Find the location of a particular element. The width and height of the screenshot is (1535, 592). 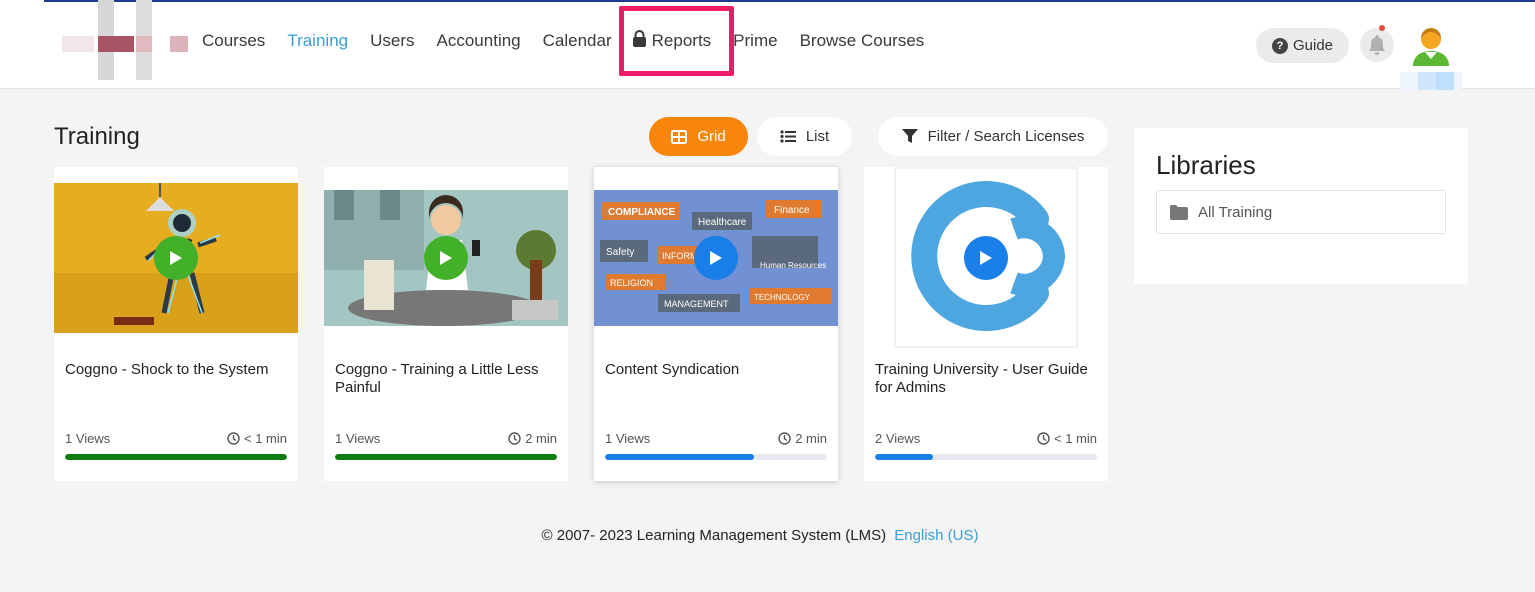

nav-courses: Courses is located at coordinates (233, 41).